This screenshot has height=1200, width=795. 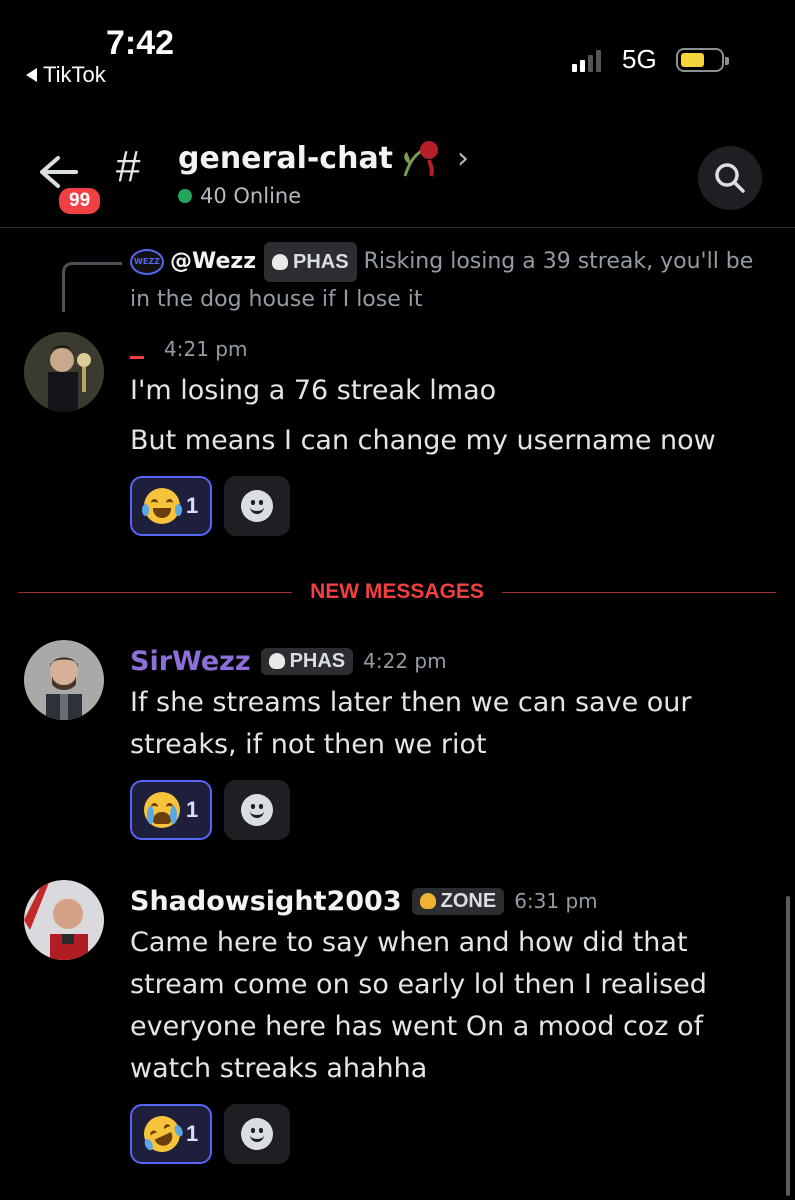 I want to click on channel-name: general-chat, so click(x=286, y=158).